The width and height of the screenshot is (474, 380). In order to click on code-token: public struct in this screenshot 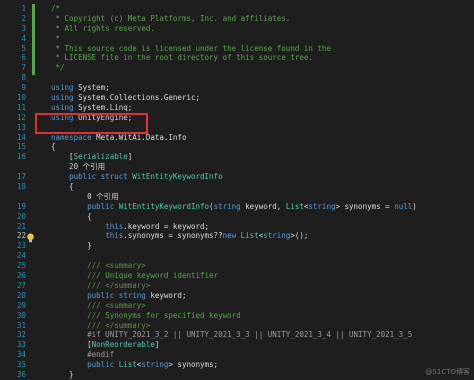, I will do `click(98, 177)`.